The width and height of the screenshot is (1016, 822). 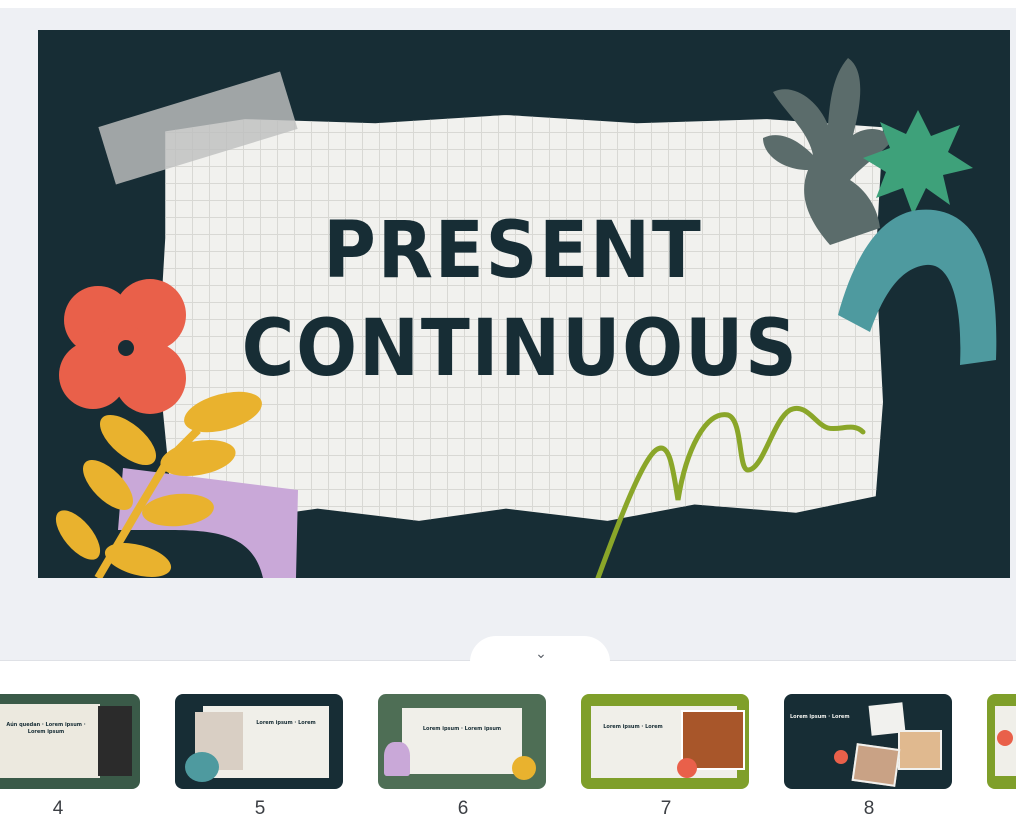 I want to click on editor-top-edge, so click(x=508, y=4).